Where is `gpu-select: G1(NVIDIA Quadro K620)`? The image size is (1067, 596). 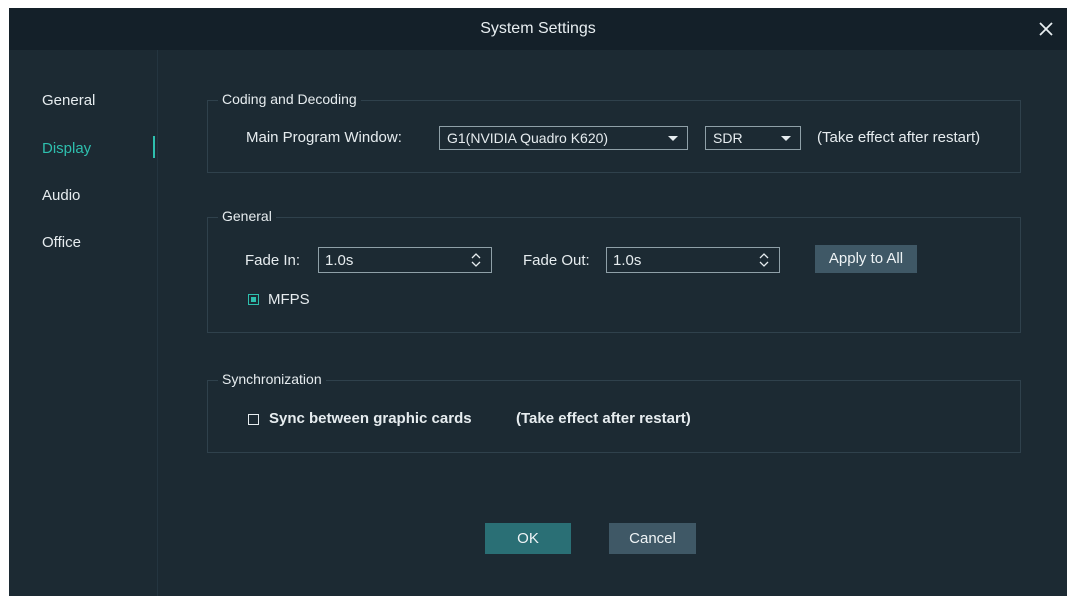 gpu-select: G1(NVIDIA Quadro K620) is located at coordinates (563, 138).